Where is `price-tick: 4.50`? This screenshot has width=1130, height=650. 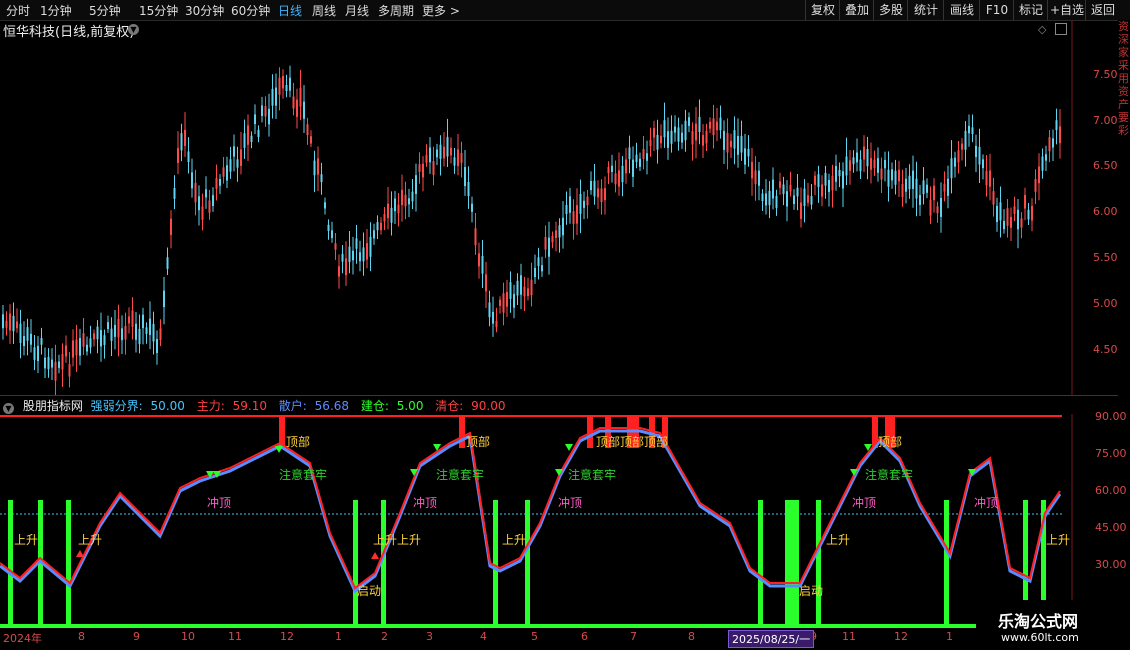 price-tick: 4.50 is located at coordinates (1105, 349).